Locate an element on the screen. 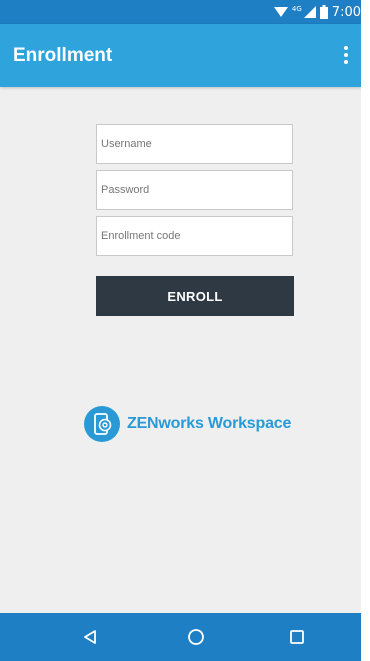 This screenshot has width=370, height=661. overflow-menu-icon is located at coordinates (346, 55).